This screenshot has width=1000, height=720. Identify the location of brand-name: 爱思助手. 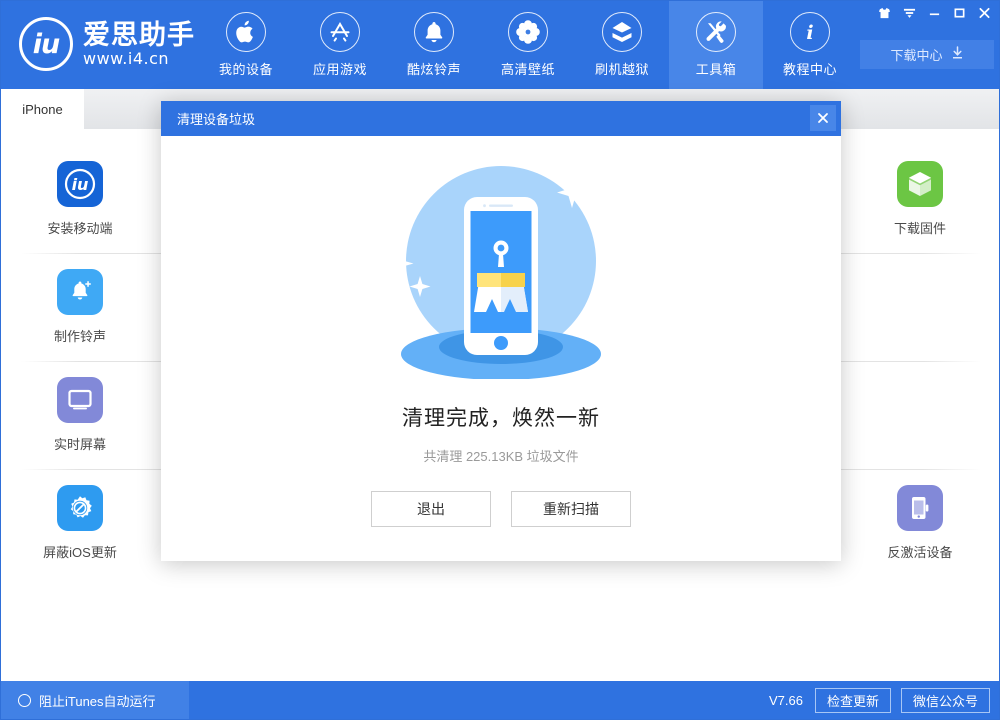
(139, 35).